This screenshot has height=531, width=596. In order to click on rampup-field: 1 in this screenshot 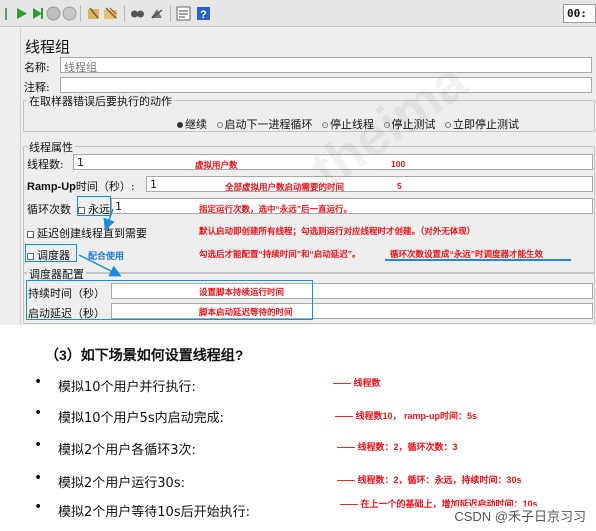, I will do `click(369, 184)`.